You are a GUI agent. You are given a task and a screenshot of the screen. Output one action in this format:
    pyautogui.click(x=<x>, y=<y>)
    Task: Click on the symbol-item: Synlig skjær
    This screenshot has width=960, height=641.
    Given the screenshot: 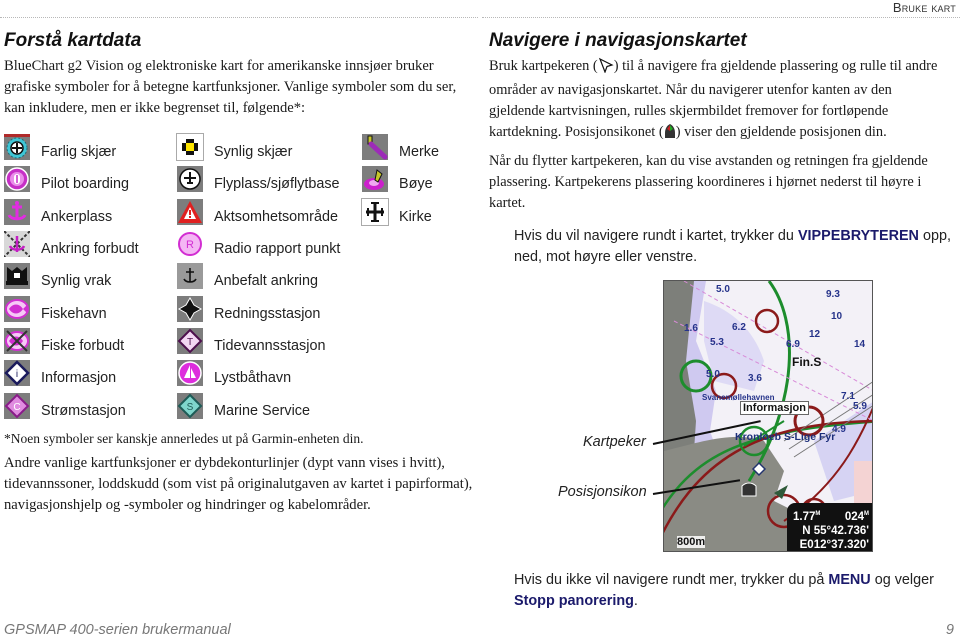 What is the action you would take?
    pyautogui.click(x=258, y=147)
    